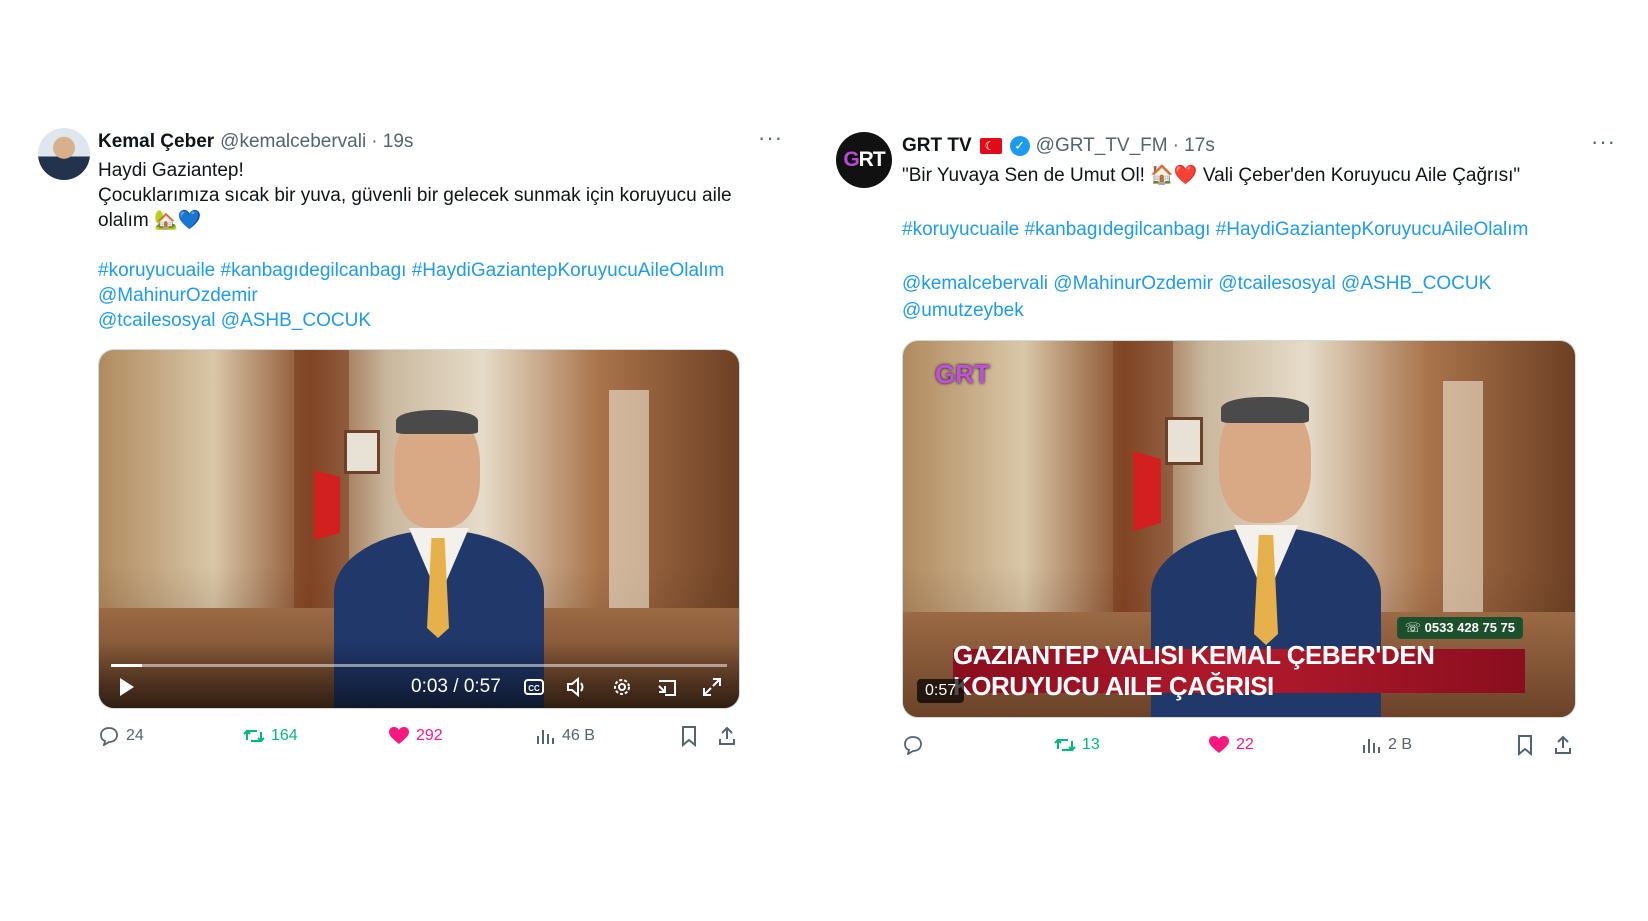  I want to click on video-duration: 0:57, so click(941, 691).